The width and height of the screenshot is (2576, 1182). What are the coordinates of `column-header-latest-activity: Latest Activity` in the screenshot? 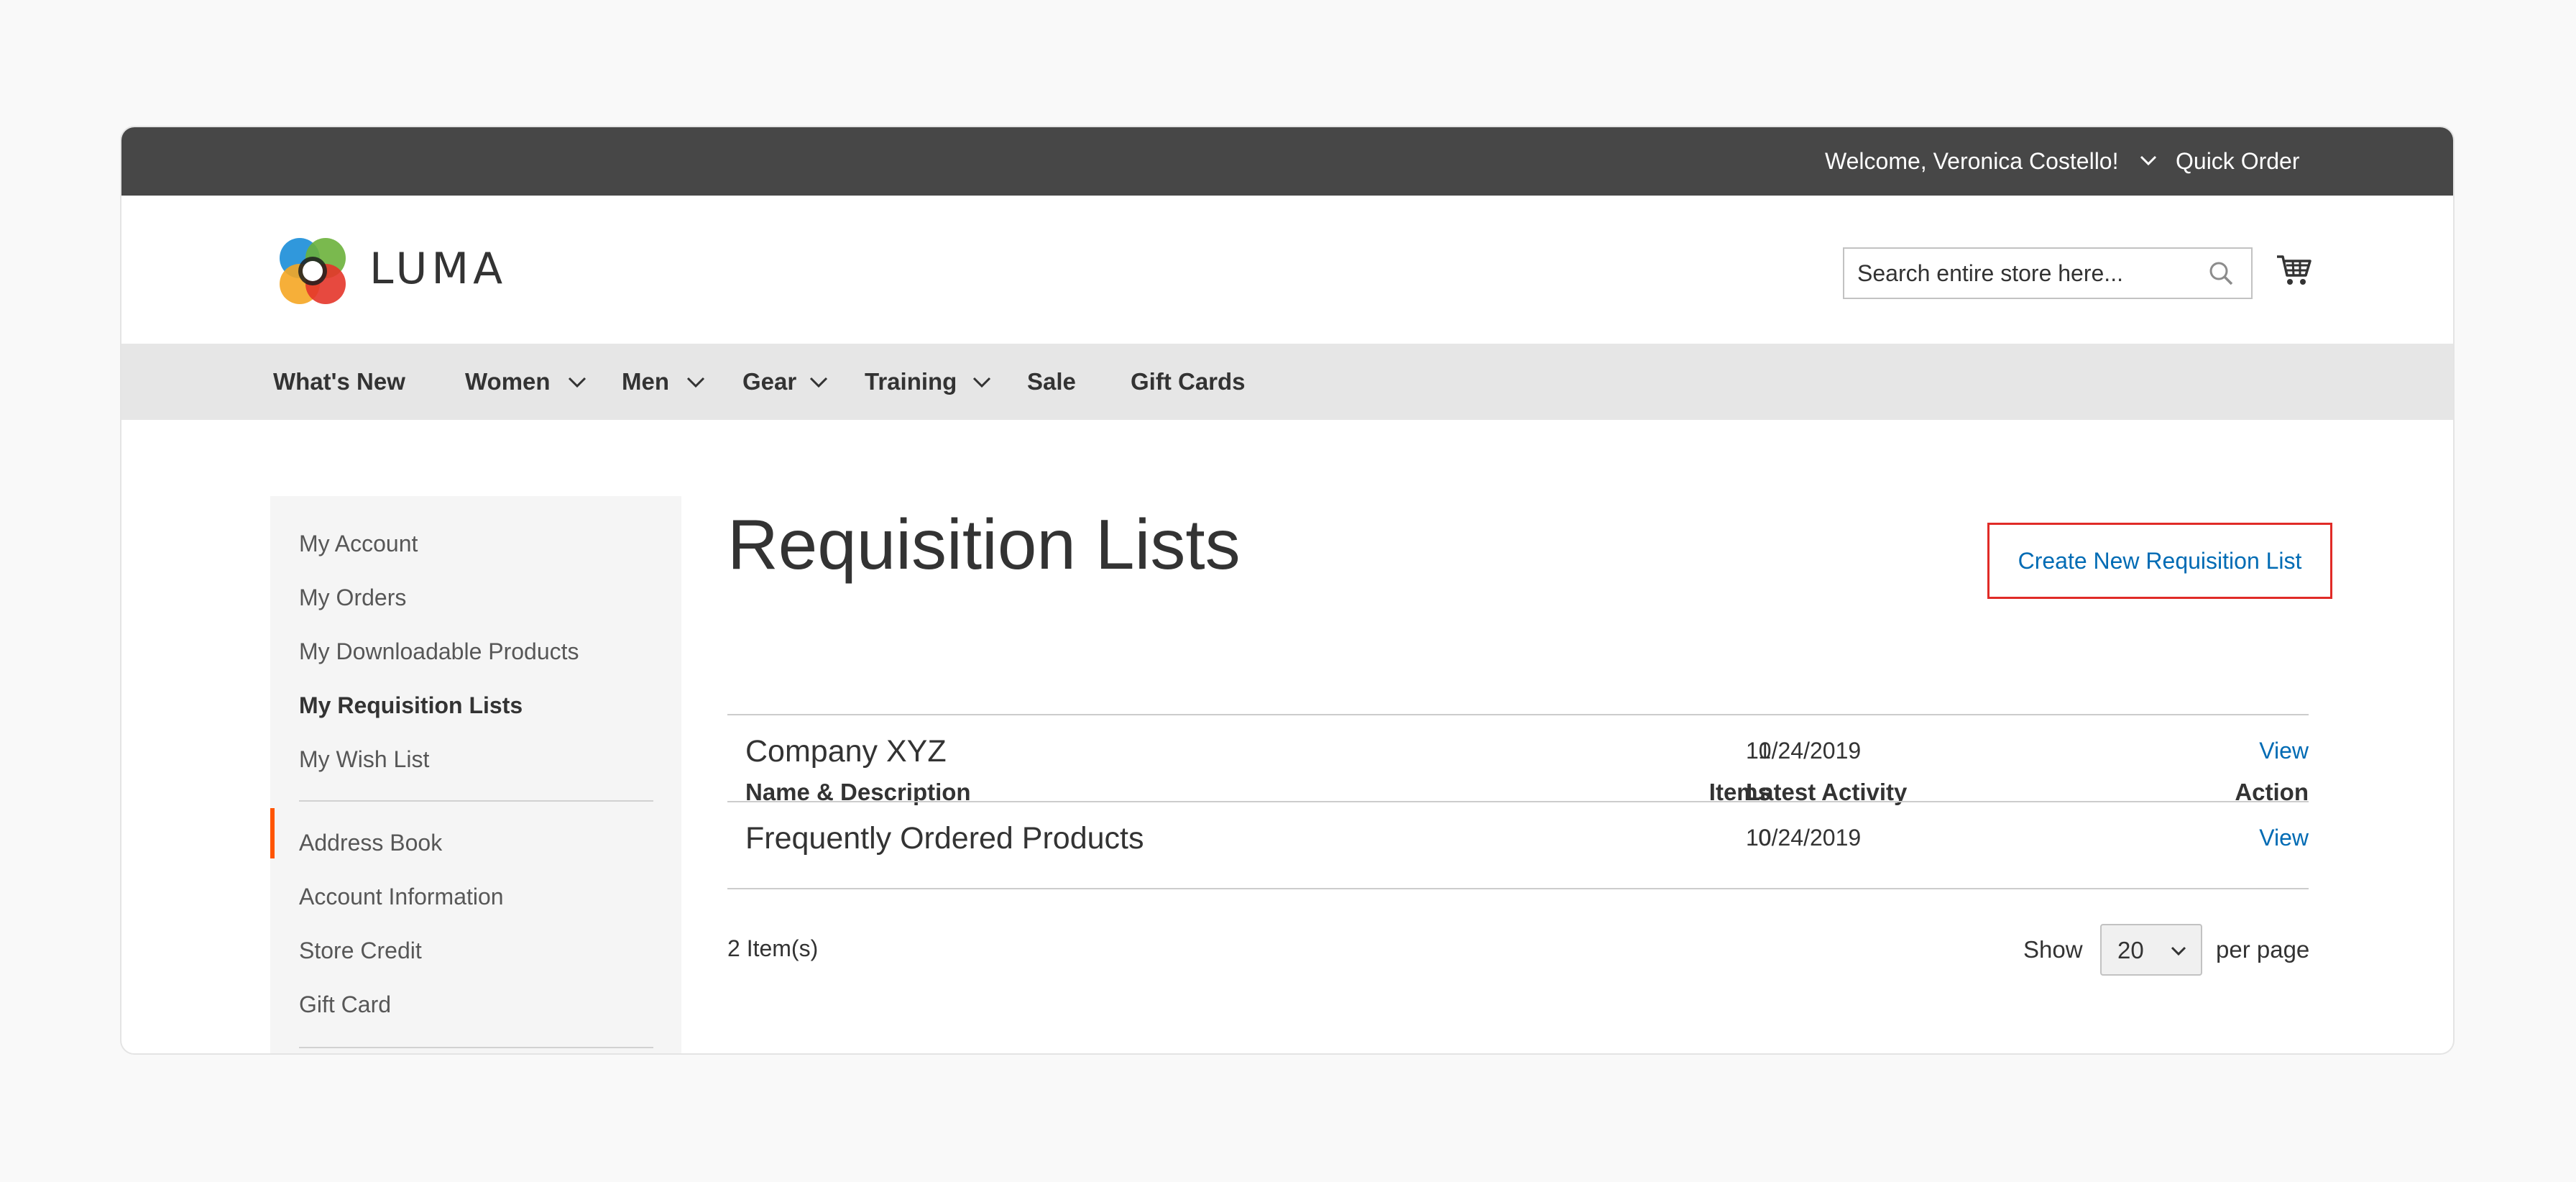 It's located at (1827, 792).